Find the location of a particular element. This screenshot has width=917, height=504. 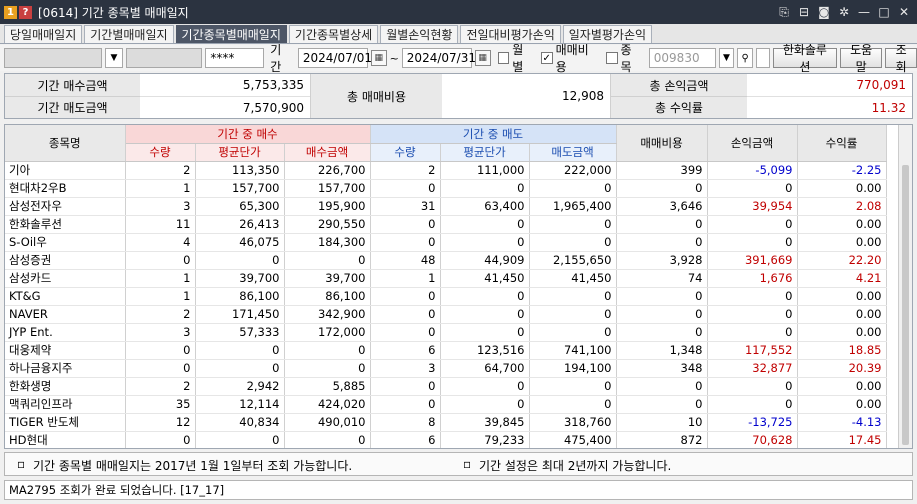

table-row: 대웅제약 0 0 0 6 123,516 741,100 1,348 117,552 18.85 is located at coordinates (446, 350).